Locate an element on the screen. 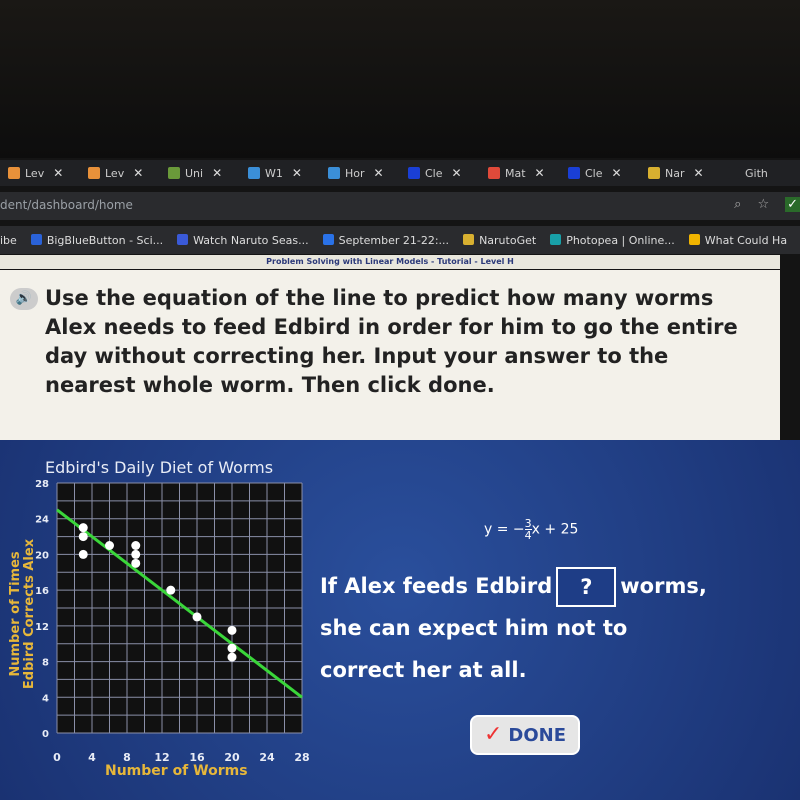 This screenshot has width=800, height=800. url-text: dent/dashboard/home is located at coordinates (66, 205).